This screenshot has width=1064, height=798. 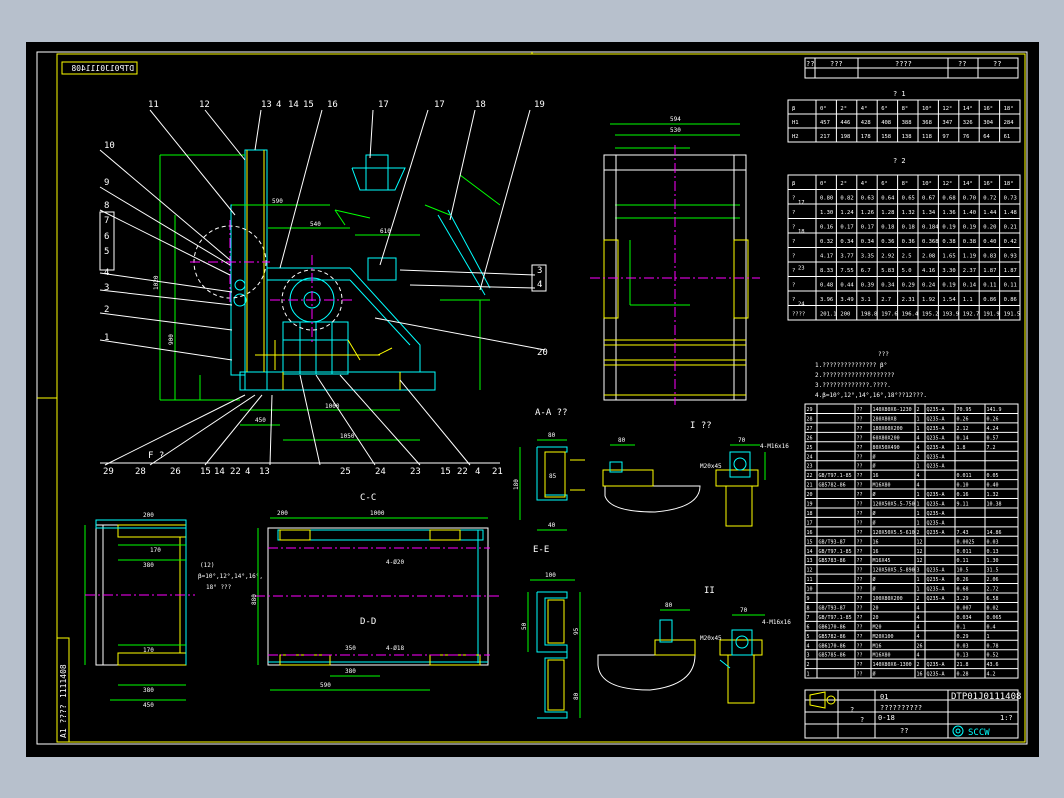 I want to click on table-1-cell: 326, so click(x=968, y=123).